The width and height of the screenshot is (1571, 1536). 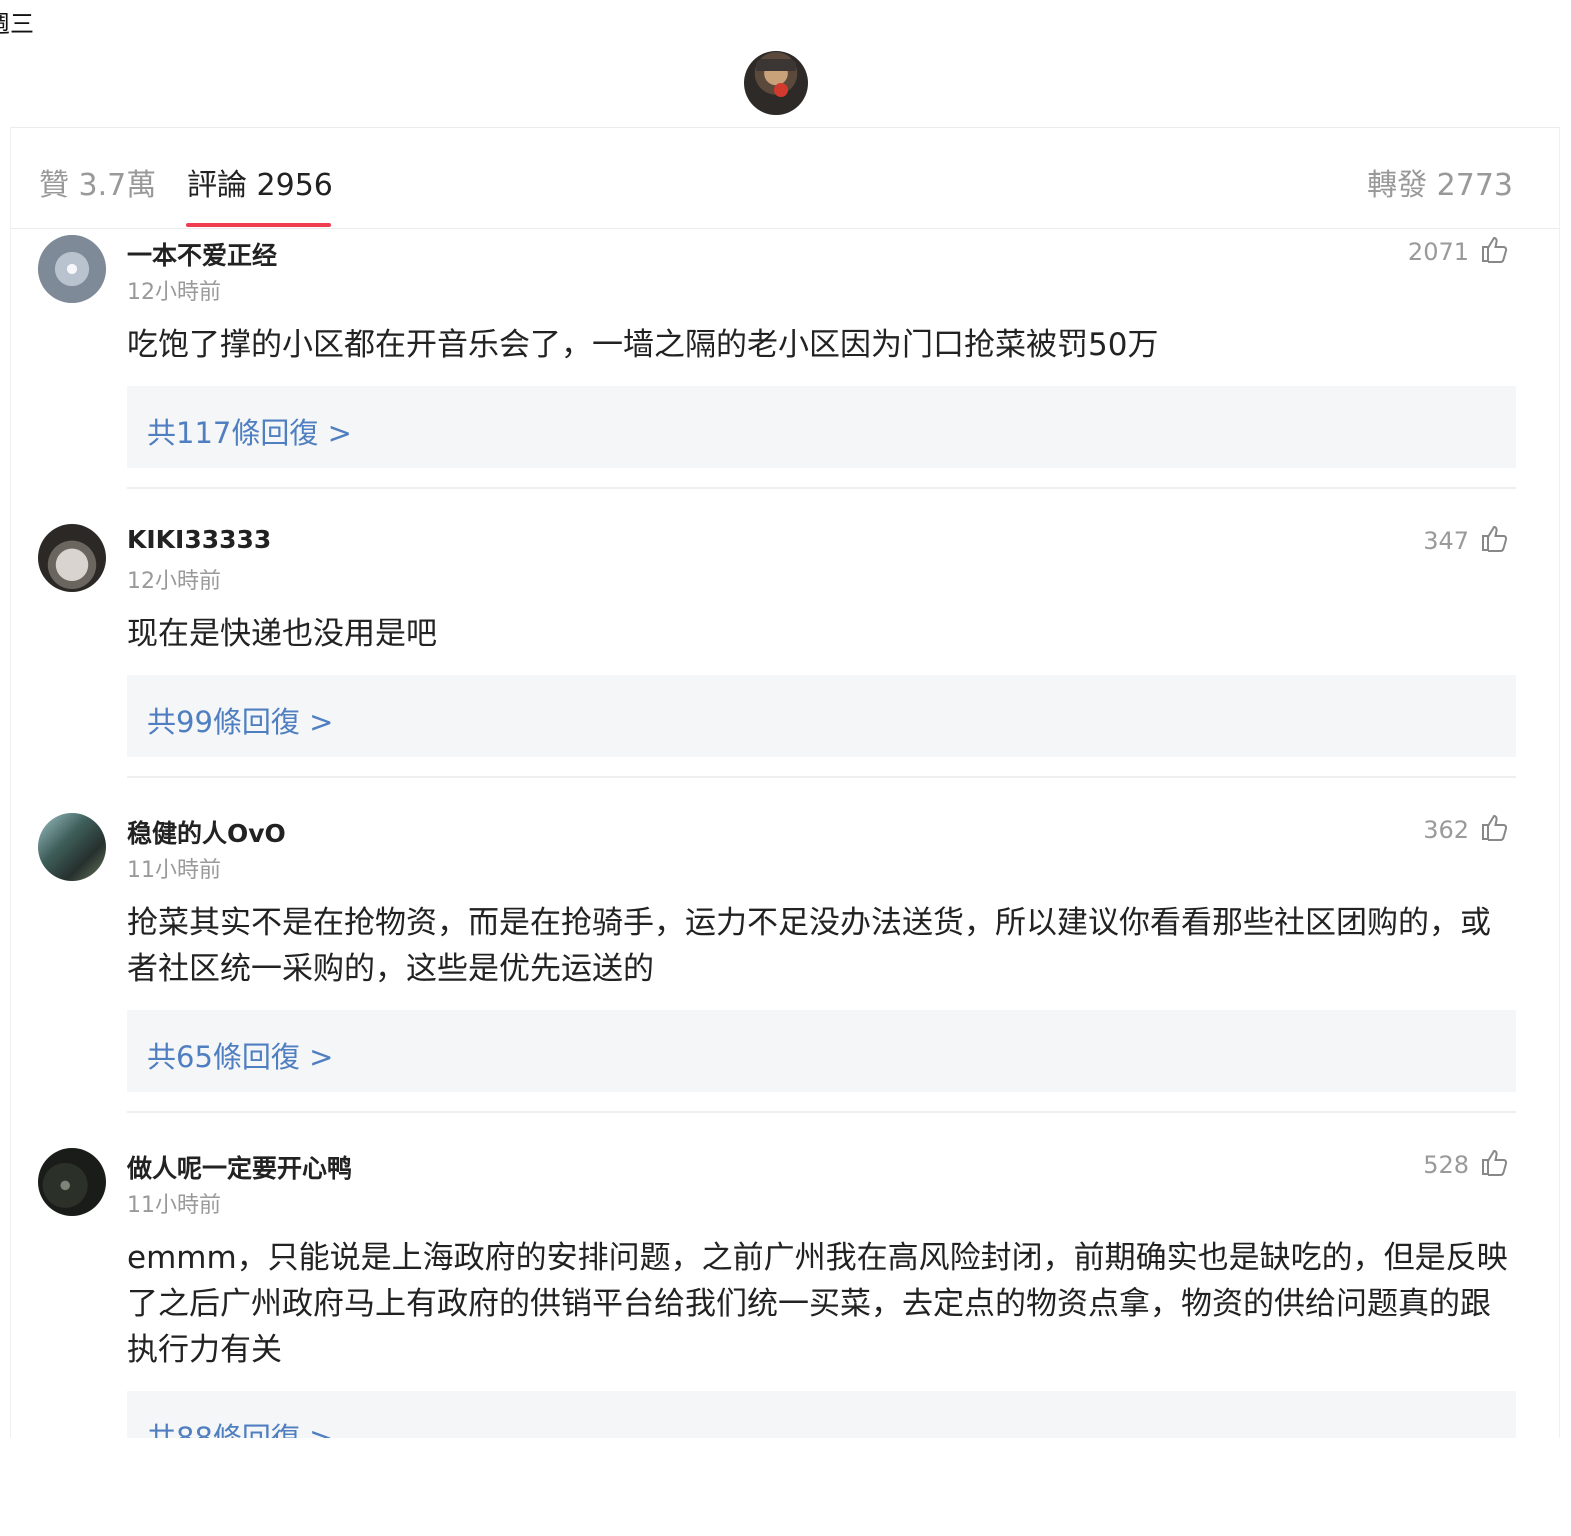 What do you see at coordinates (258, 225) in the screenshot?
I see `active-tab-indicator` at bounding box center [258, 225].